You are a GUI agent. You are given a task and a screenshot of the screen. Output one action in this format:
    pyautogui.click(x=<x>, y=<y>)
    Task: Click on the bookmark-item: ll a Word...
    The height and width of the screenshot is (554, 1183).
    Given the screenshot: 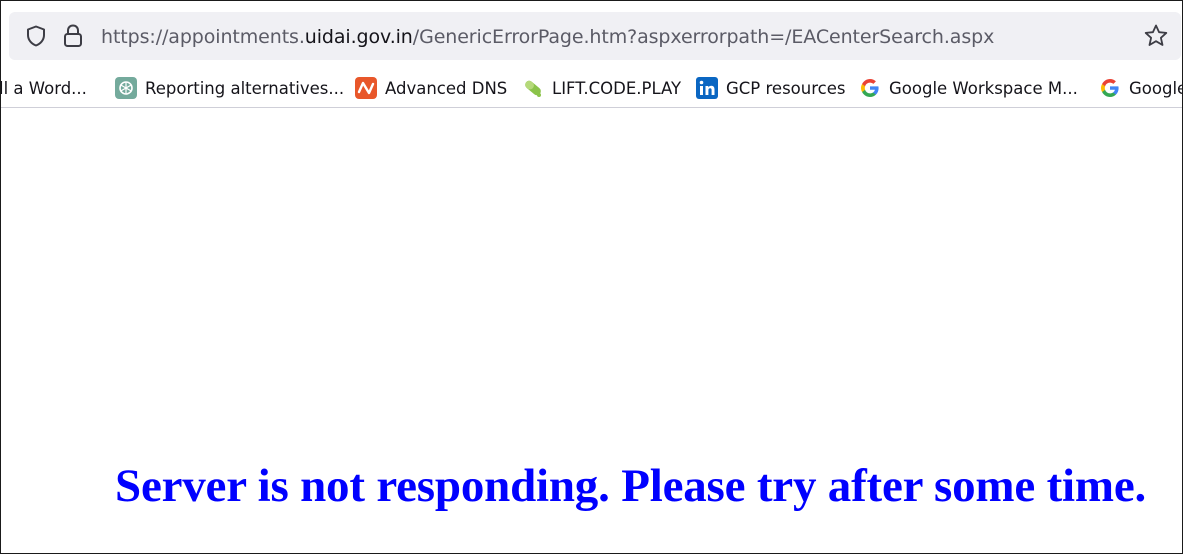 What is the action you would take?
    pyautogui.click(x=44, y=88)
    